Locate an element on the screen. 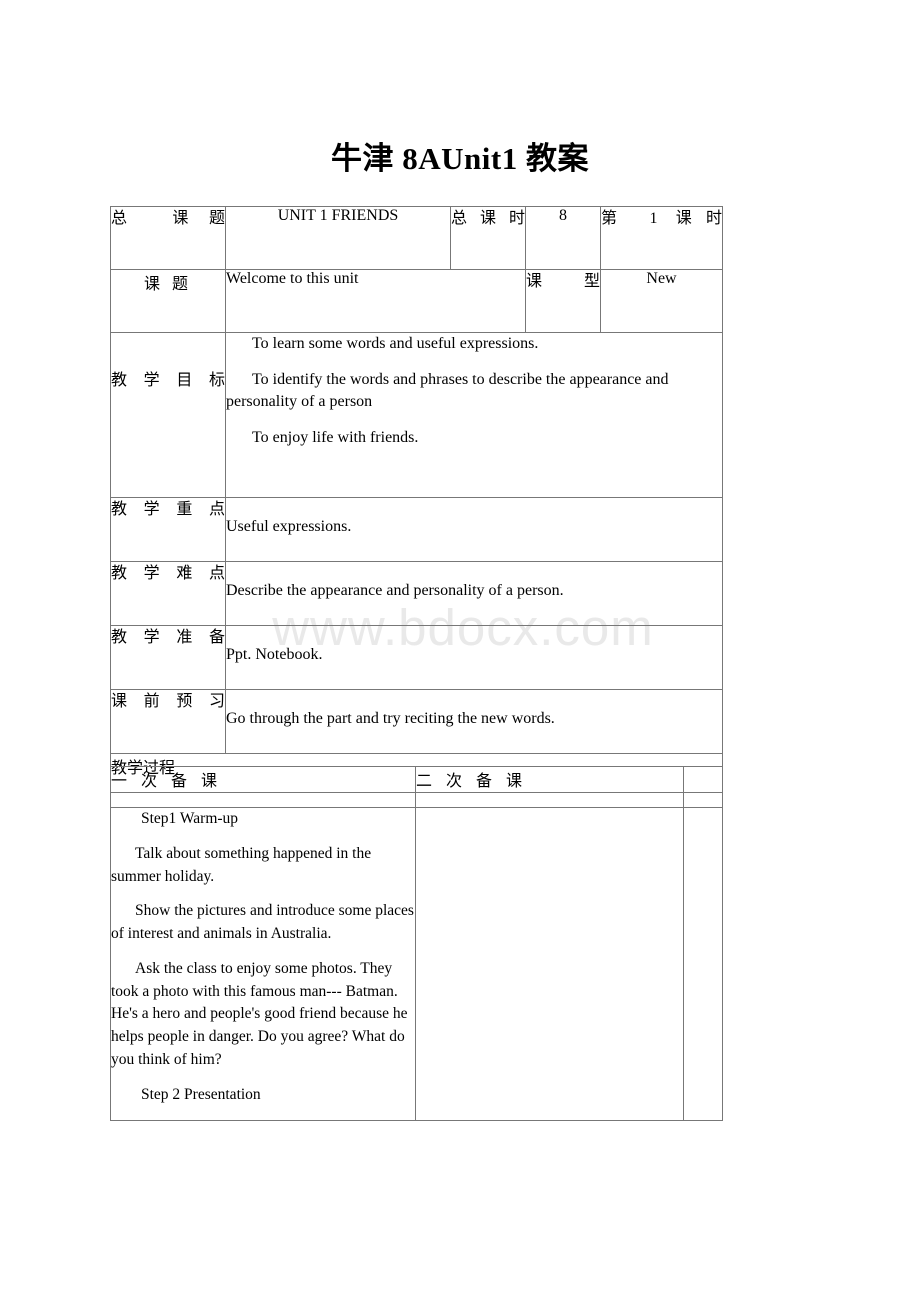  value-preparation: Ppt. Notebook. is located at coordinates (474, 657).